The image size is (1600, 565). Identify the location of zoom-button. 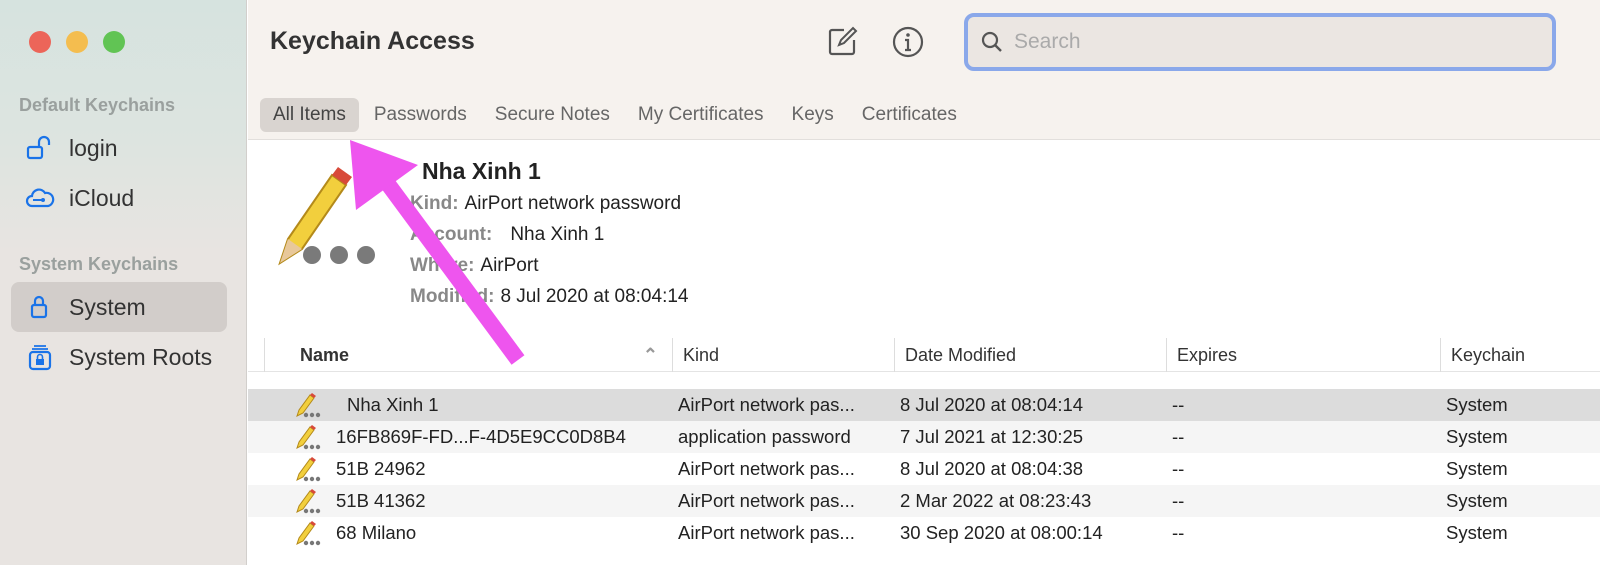
(114, 42).